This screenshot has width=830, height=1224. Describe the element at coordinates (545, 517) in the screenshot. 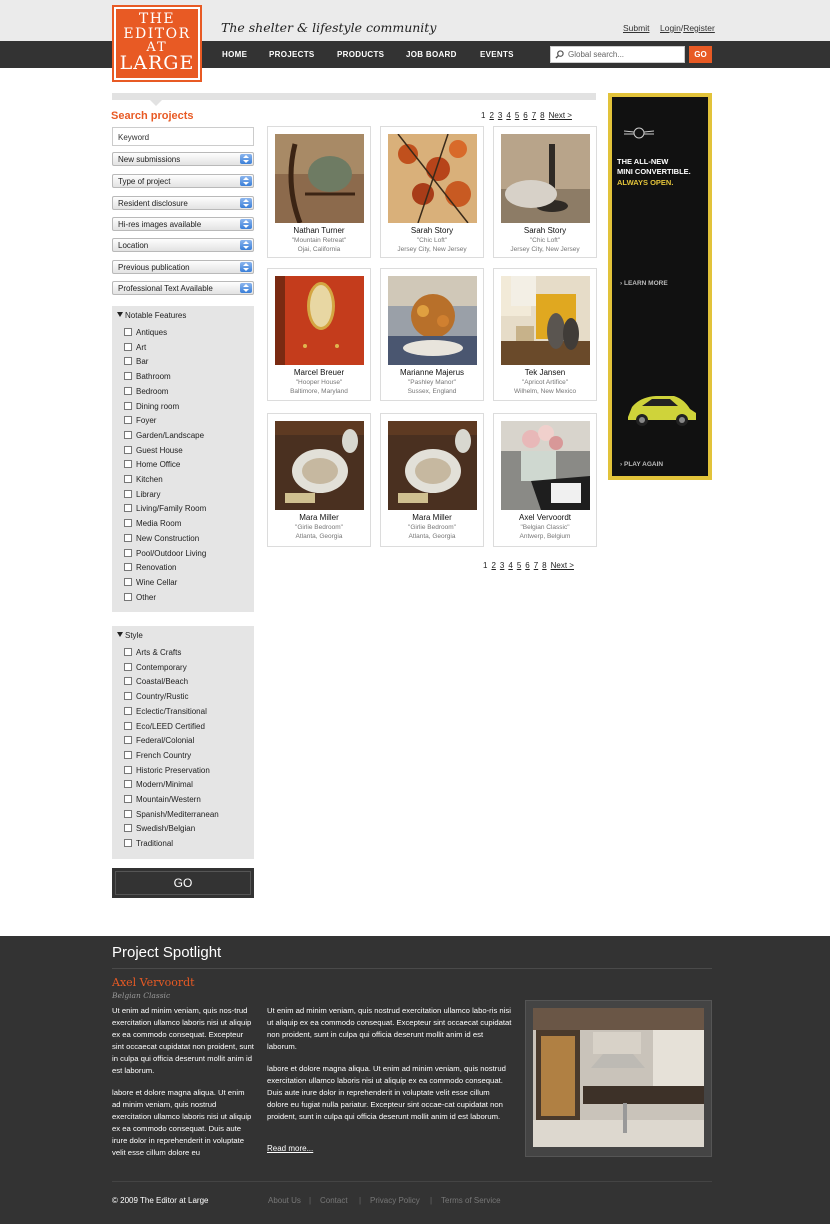

I see `project-designer: Axel Vervoordt` at that location.